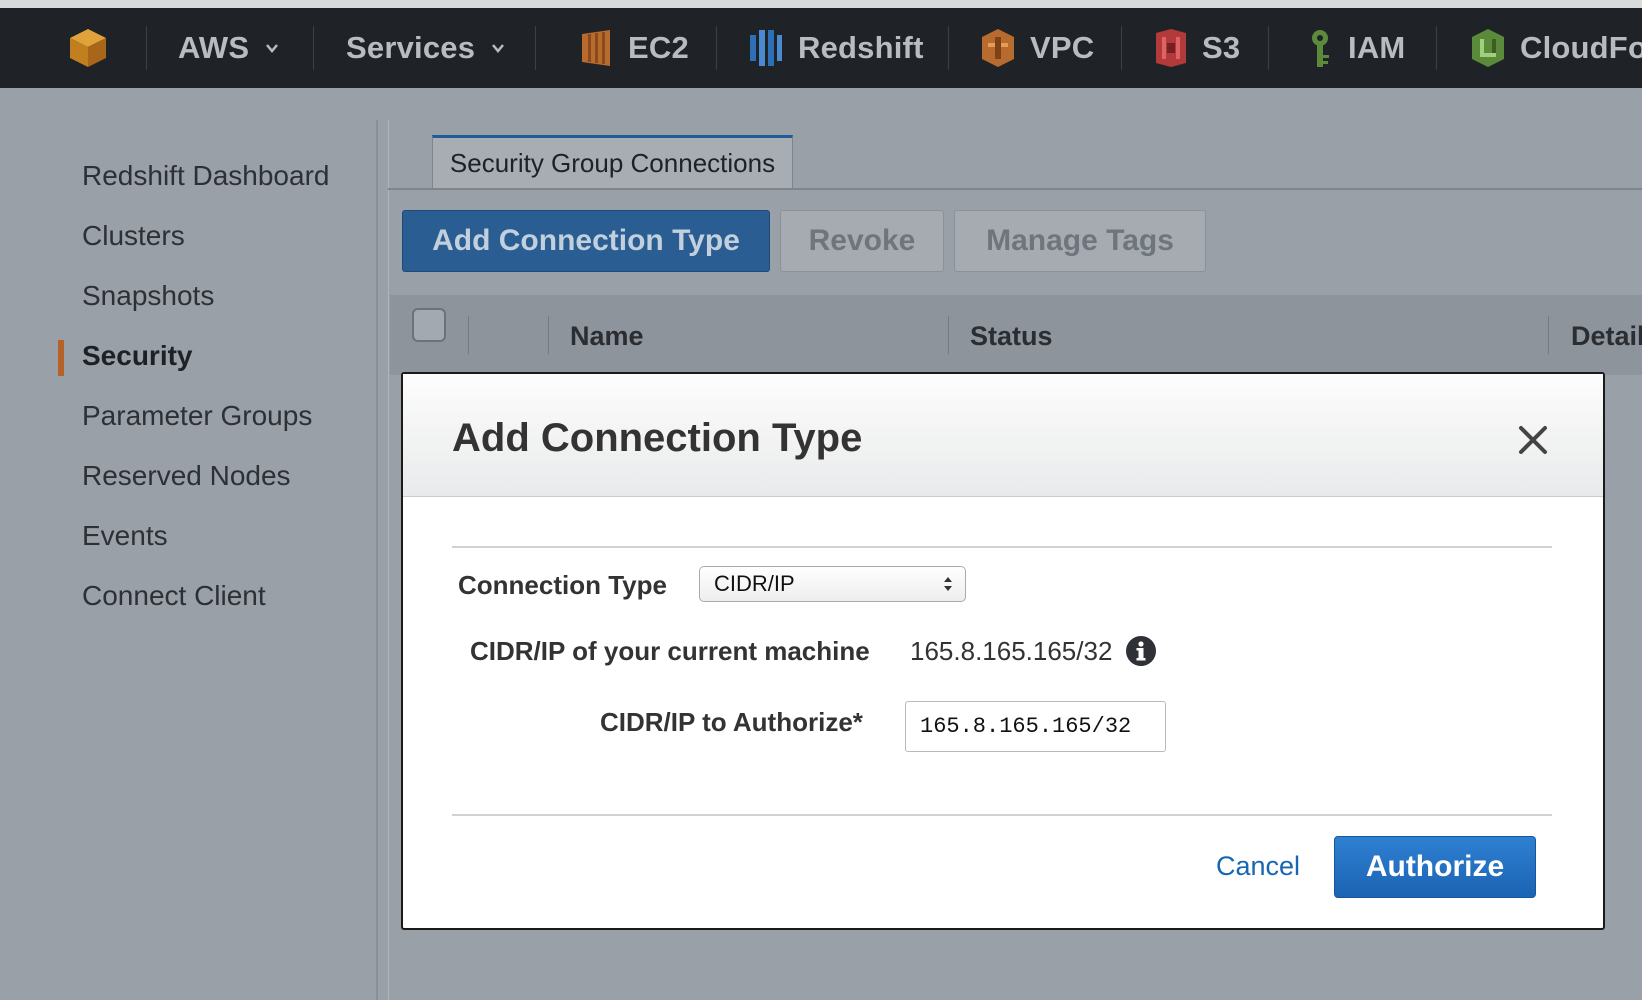 The width and height of the screenshot is (1642, 1000). I want to click on nav-ec2-label: EC2, so click(658, 47).